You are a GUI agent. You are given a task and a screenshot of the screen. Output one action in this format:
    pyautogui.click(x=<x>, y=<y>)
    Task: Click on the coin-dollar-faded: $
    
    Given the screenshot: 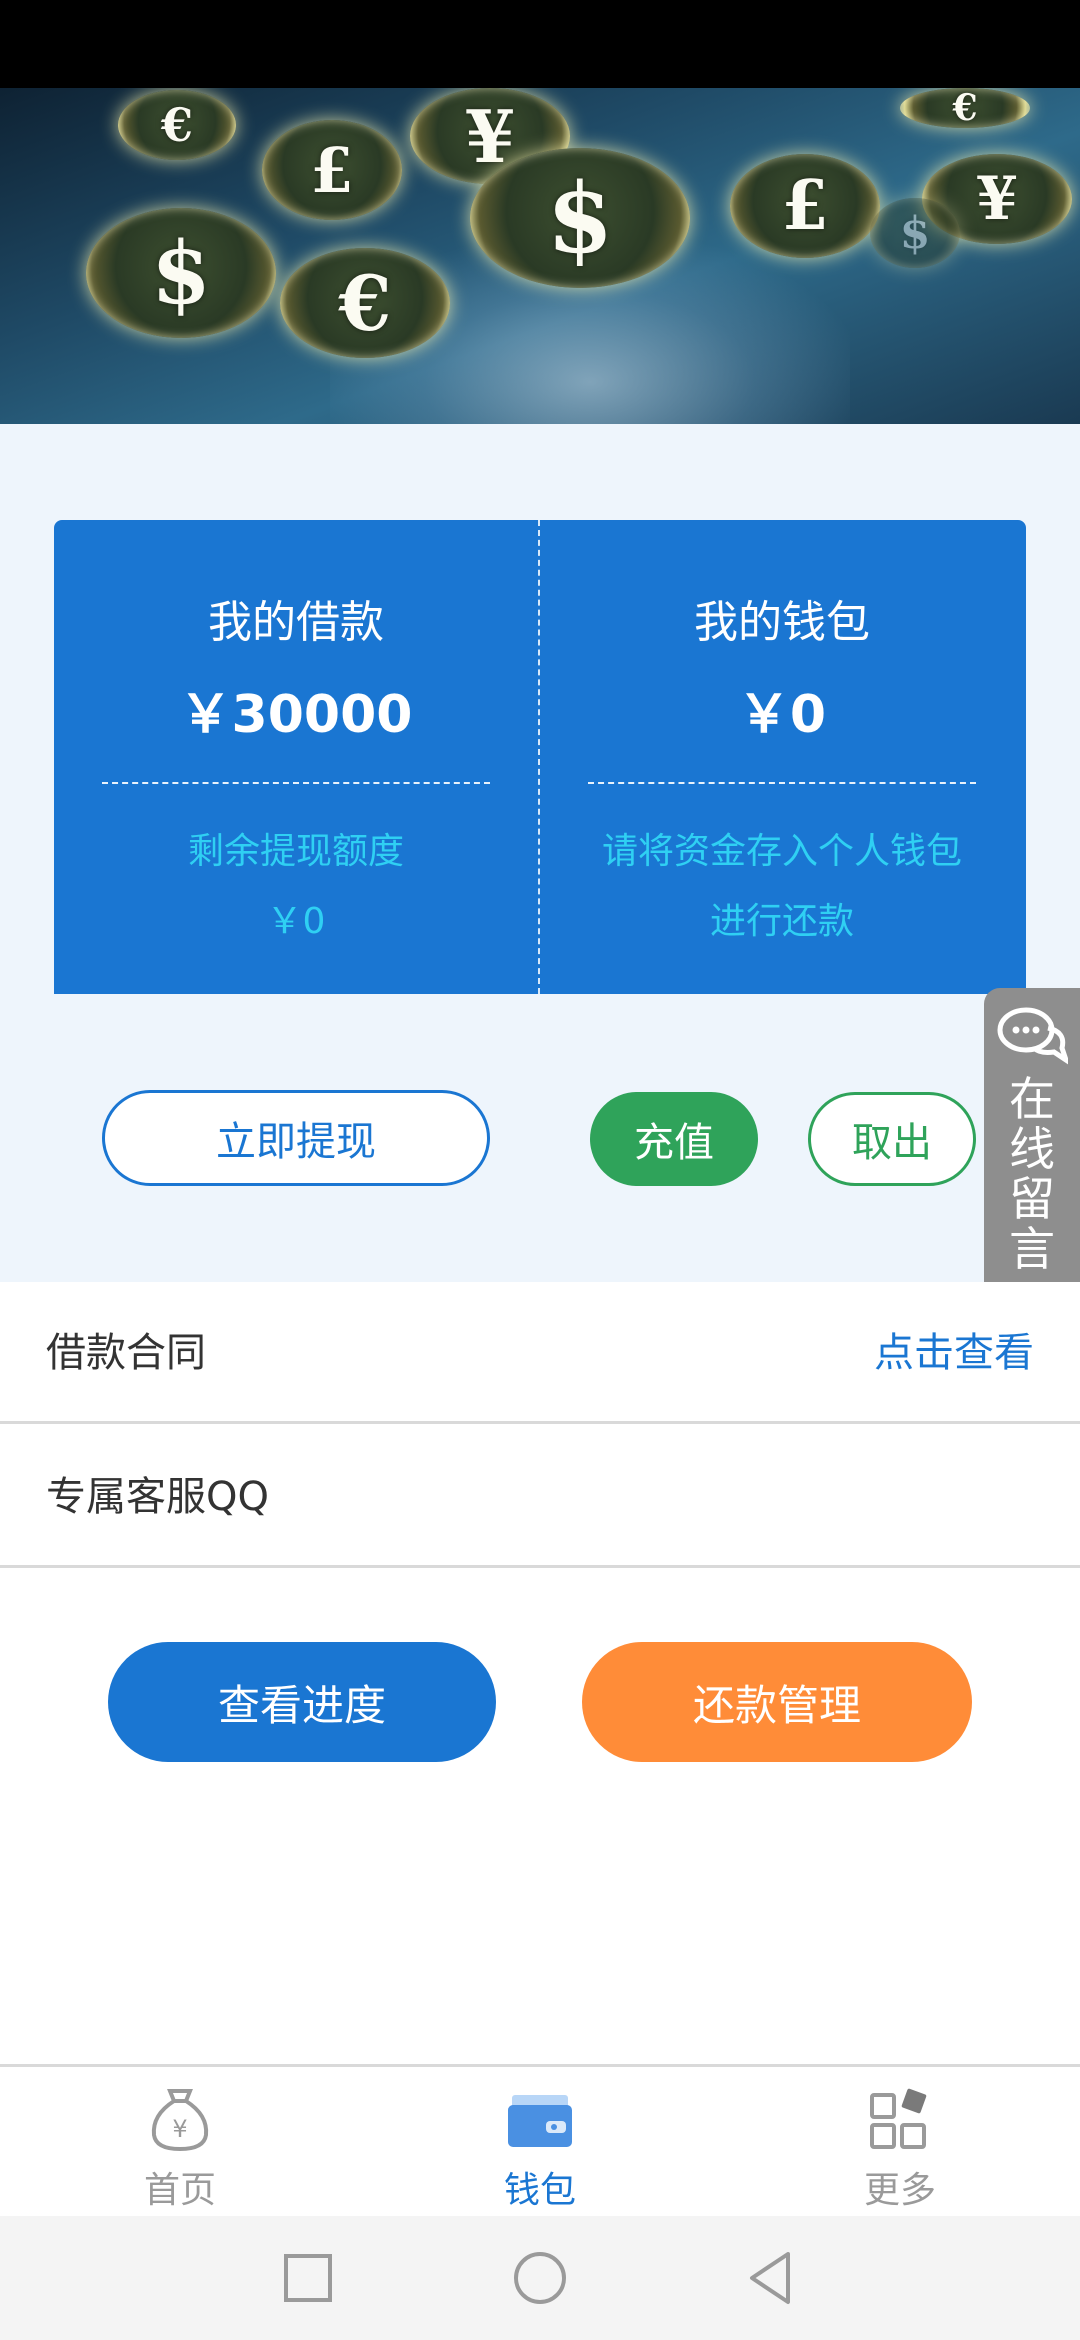 What is the action you would take?
    pyautogui.click(x=915, y=233)
    